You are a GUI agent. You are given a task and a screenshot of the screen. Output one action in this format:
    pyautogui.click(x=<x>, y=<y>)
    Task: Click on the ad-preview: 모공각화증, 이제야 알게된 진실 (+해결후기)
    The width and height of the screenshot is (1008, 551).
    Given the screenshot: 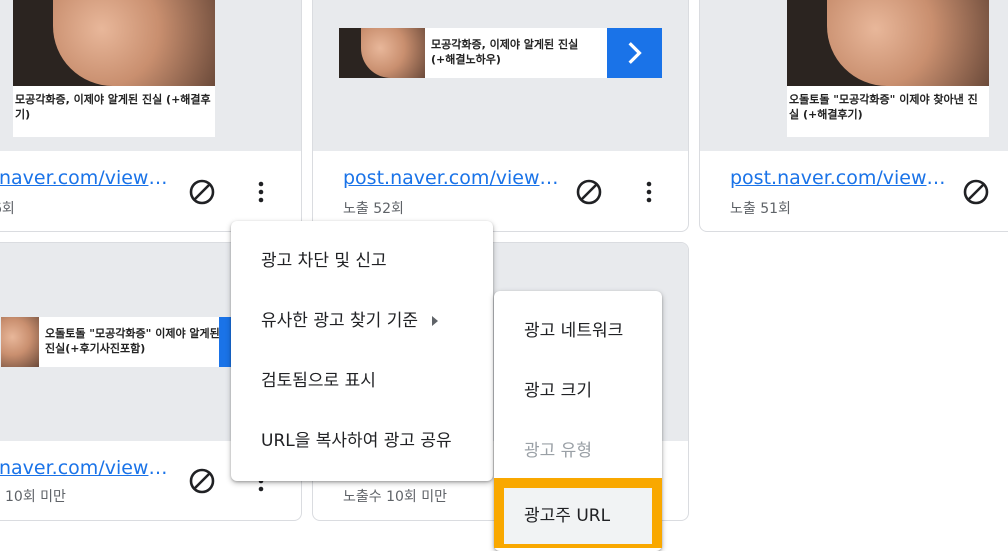 What is the action you would take?
    pyautogui.click(x=150, y=75)
    